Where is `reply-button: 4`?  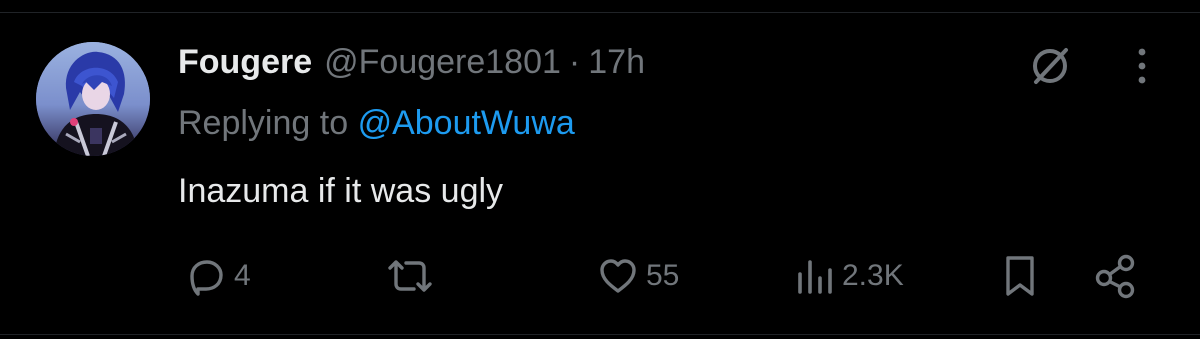 reply-button: 4 is located at coordinates (217, 276).